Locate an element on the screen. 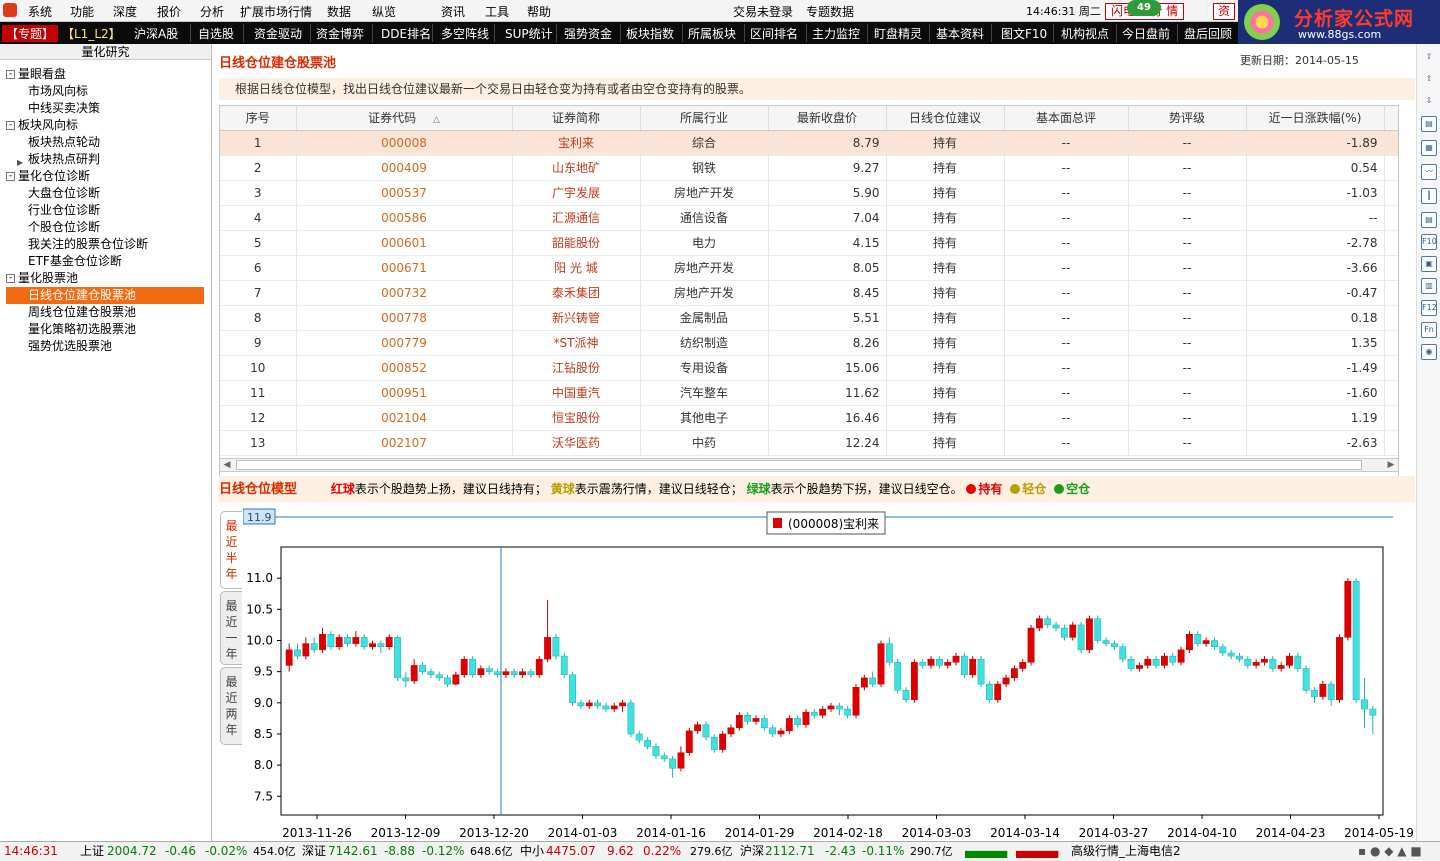 Image resolution: width=1440 pixels, height=861 pixels. report-icon: ▤ is located at coordinates (1429, 220).